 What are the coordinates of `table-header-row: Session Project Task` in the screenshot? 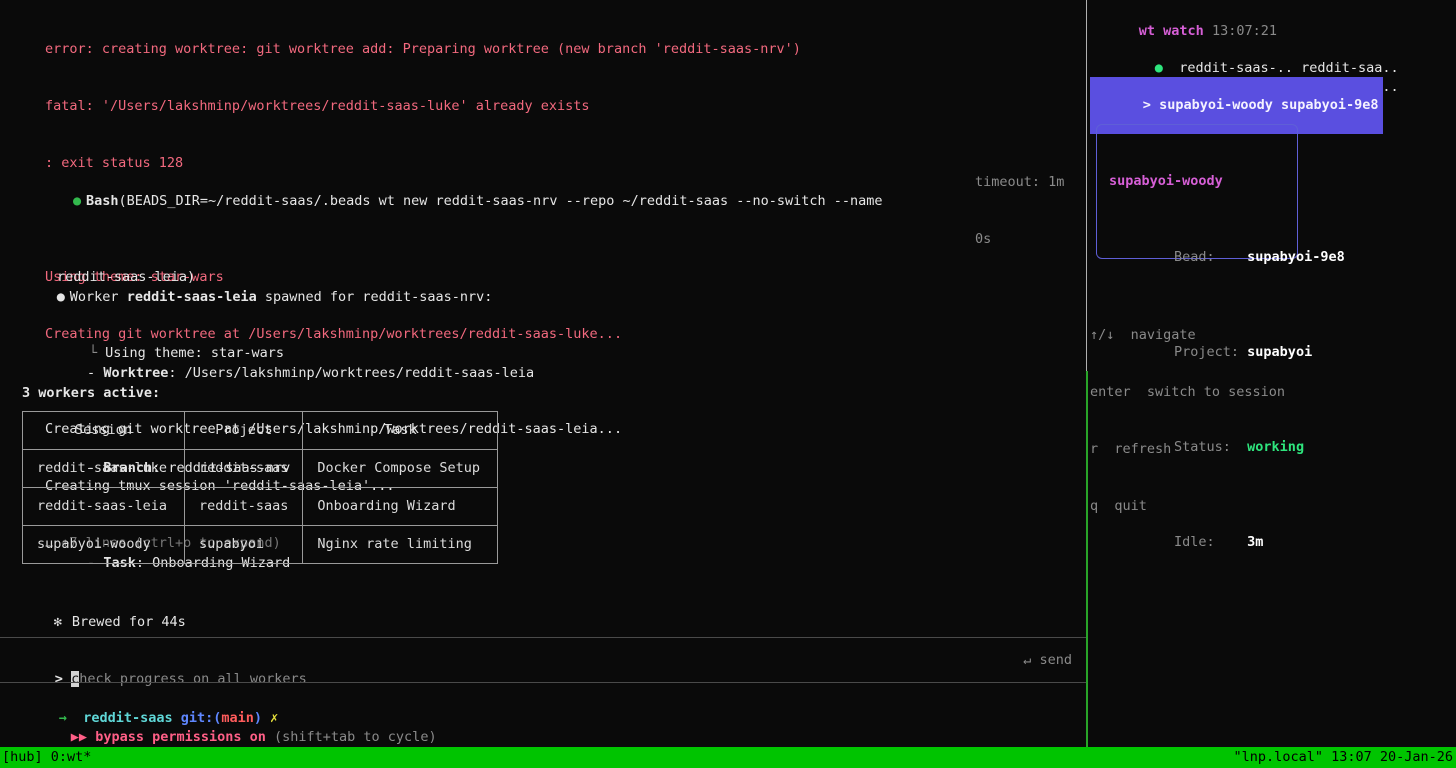 It's located at (260, 430).